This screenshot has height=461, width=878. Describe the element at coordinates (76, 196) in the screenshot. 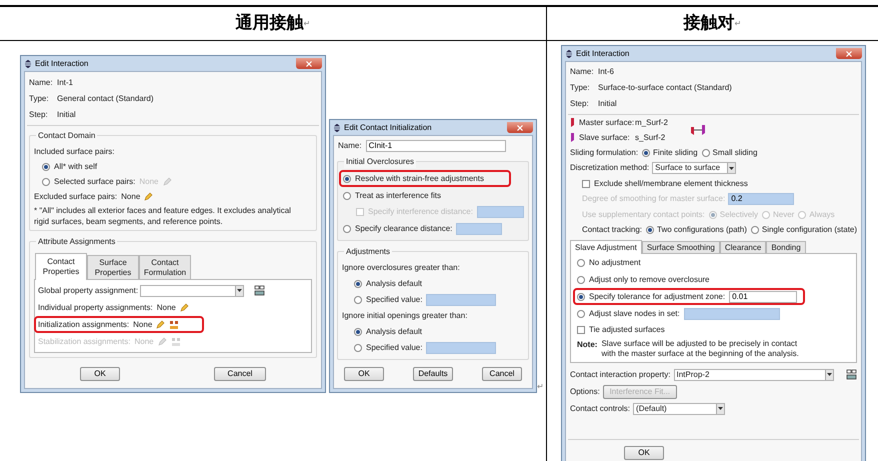

I see `field-label: Excluded surface pairs:` at that location.